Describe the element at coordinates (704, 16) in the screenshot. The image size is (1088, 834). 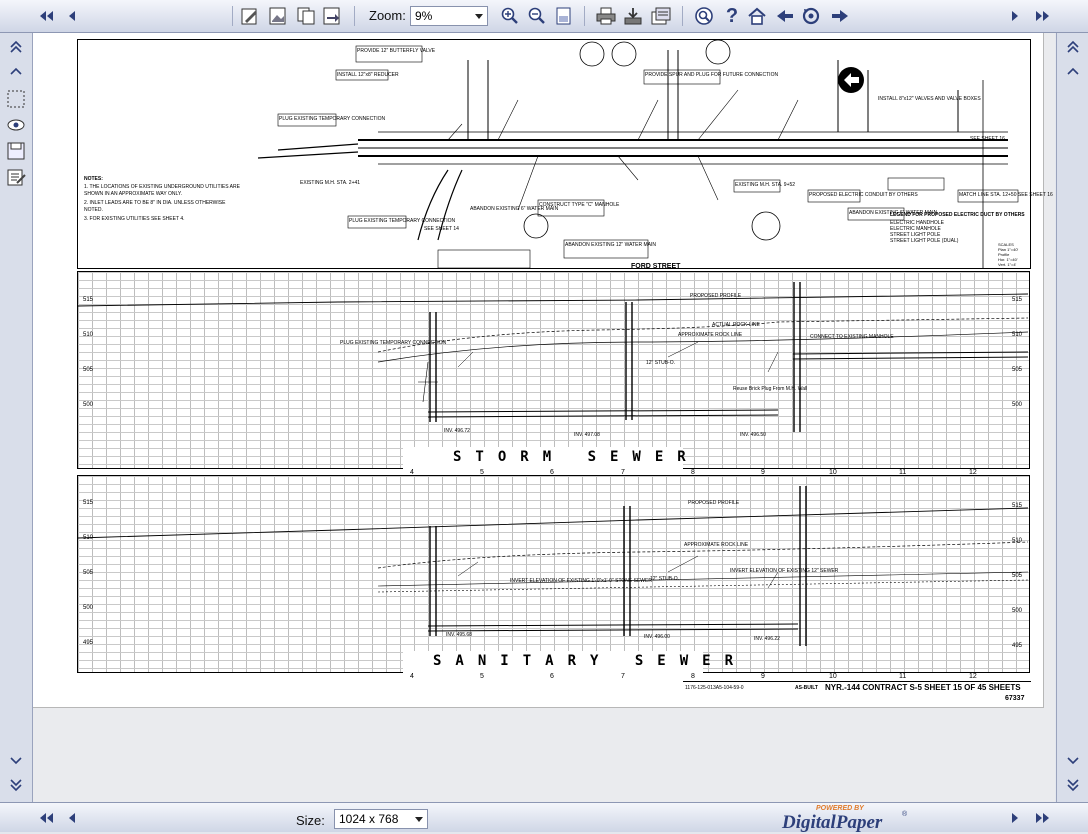
I see `search-icon` at that location.